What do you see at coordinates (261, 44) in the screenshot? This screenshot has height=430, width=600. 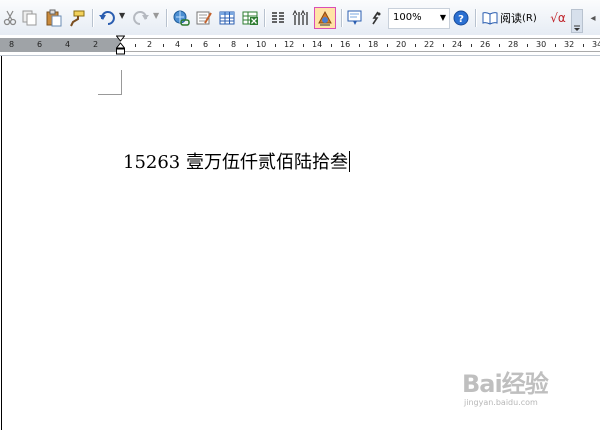 I see `ruler-tick-label: 10` at bounding box center [261, 44].